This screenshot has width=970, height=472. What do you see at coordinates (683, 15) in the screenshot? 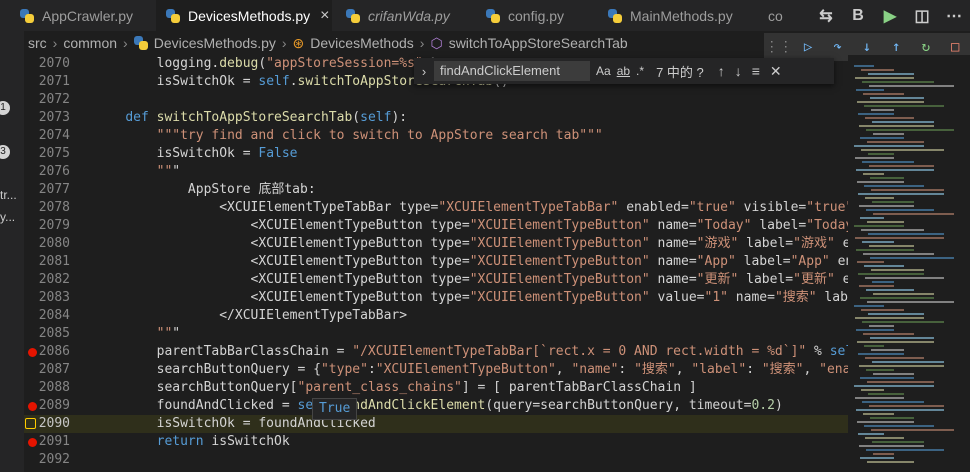
I see `tab-mainmethods: MainMethods.py` at bounding box center [683, 15].